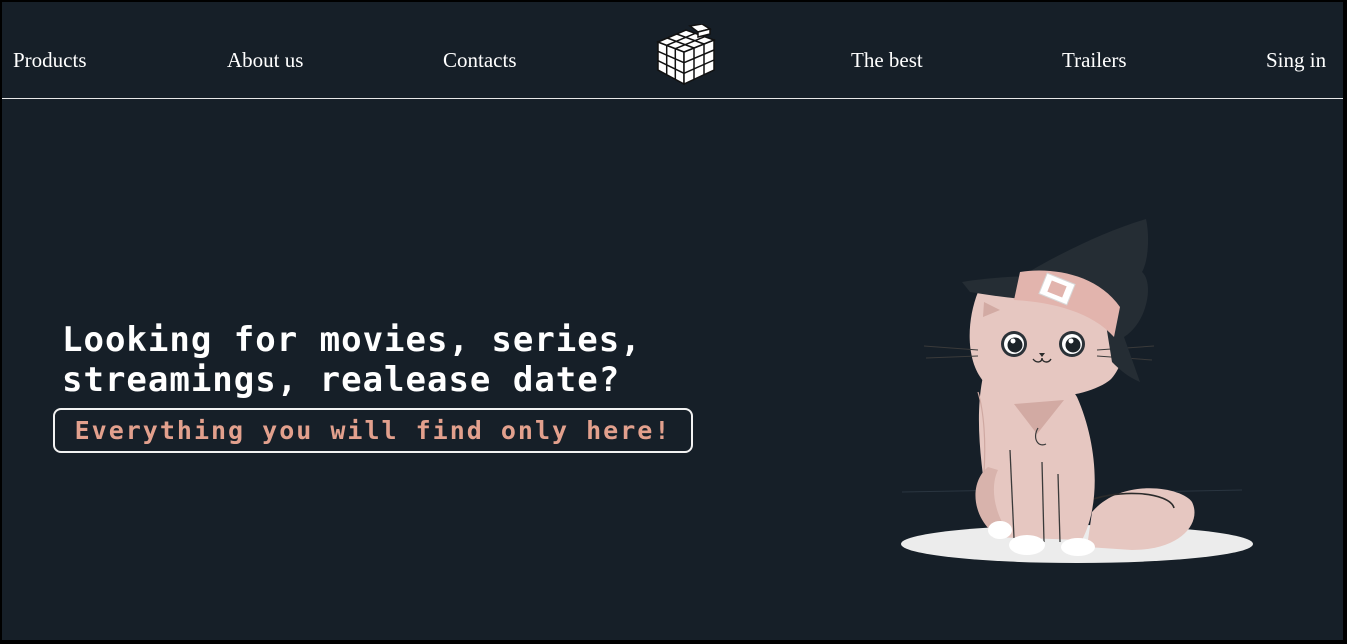  I want to click on rubiks-cube-icon, so click(686, 55).